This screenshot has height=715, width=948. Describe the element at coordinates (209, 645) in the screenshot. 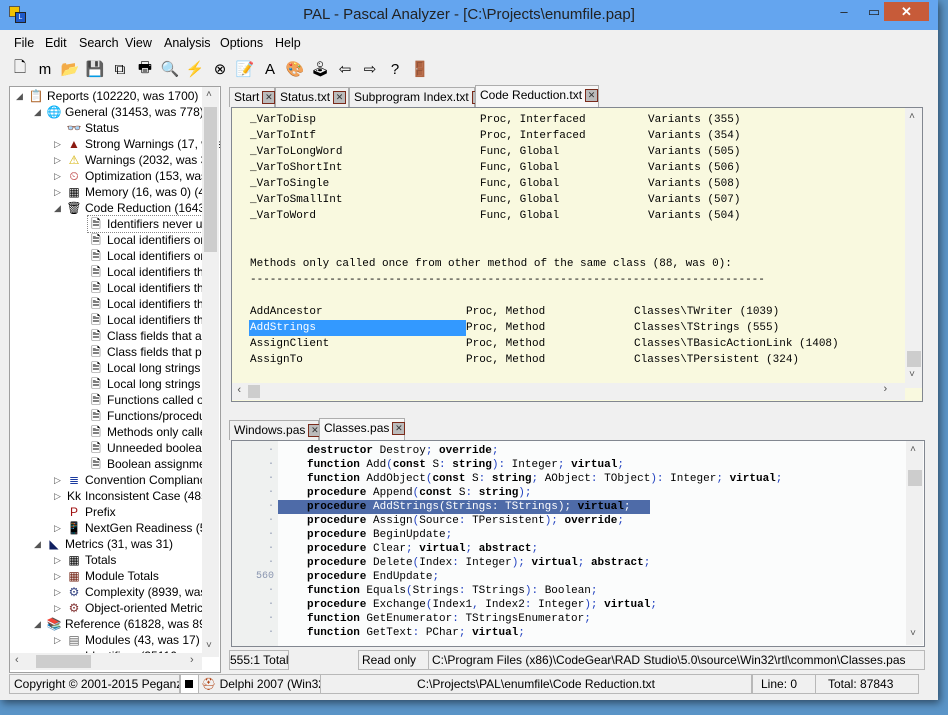

I see `scroll-down-icon: ˅` at that location.